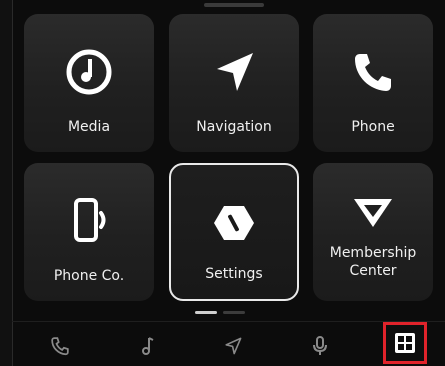 This screenshot has height=366, width=445. What do you see at coordinates (89, 276) in the screenshot?
I see `tile-label: Phone Co.` at bounding box center [89, 276].